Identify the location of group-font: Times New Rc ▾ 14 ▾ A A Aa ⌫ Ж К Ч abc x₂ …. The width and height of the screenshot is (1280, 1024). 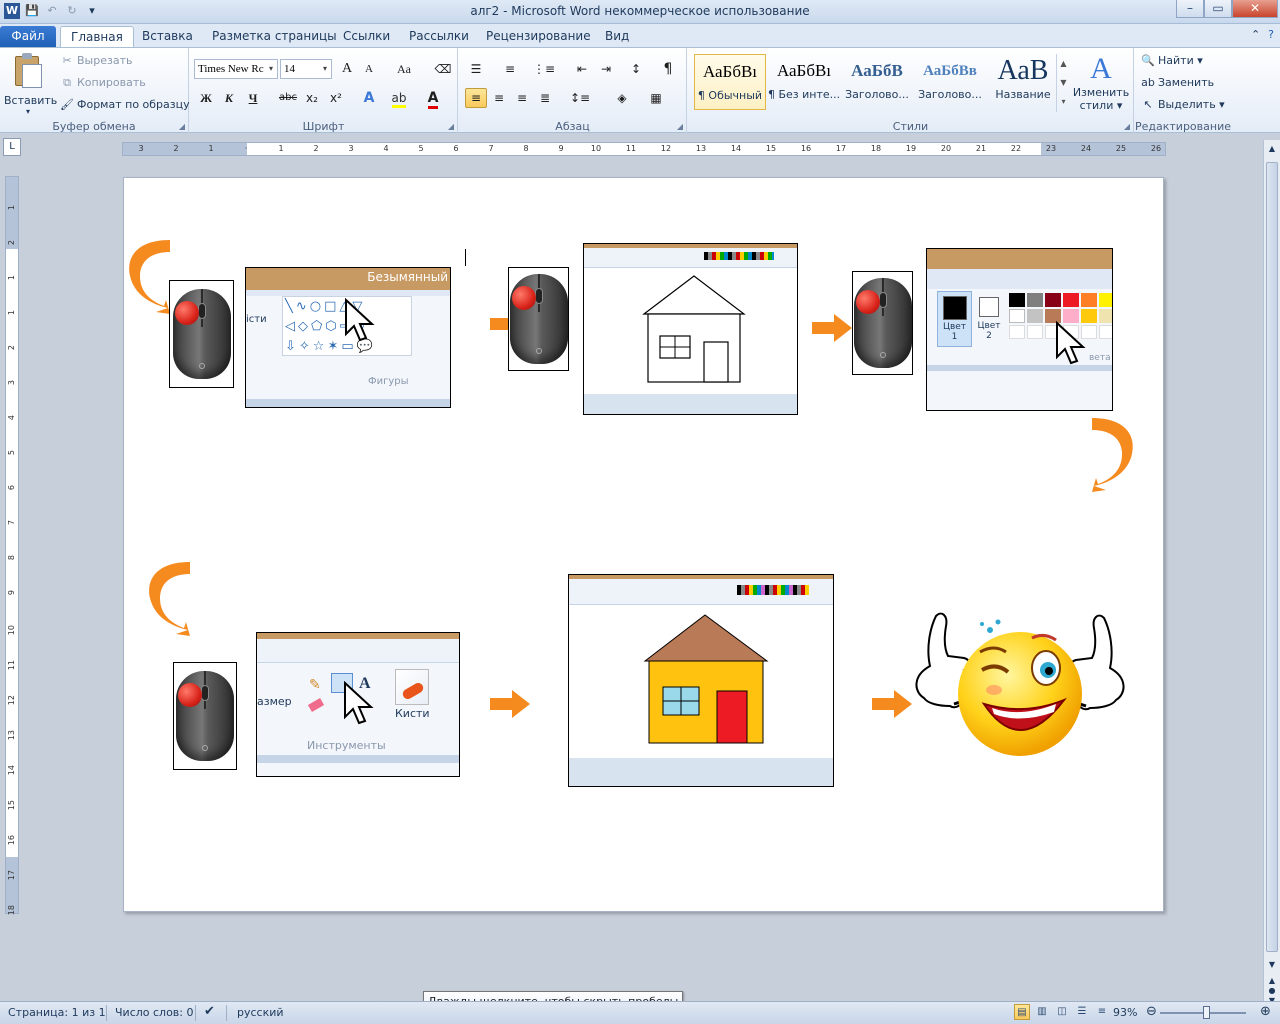
(324, 91).